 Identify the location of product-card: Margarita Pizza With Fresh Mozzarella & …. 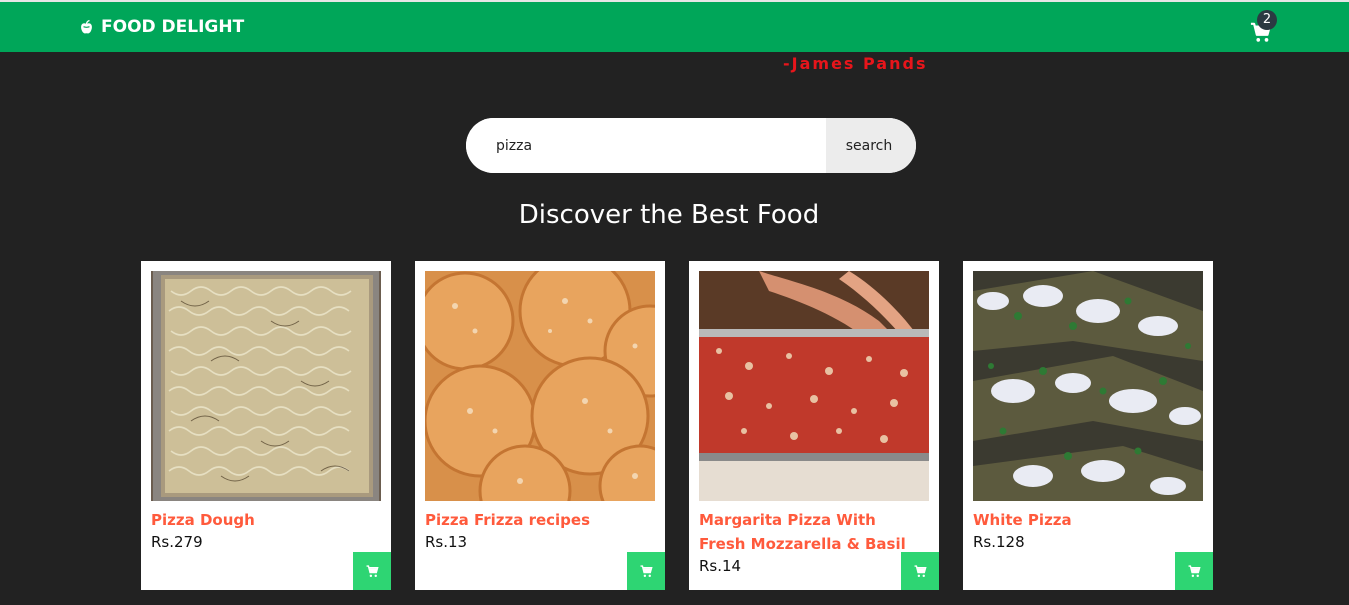
(814, 425).